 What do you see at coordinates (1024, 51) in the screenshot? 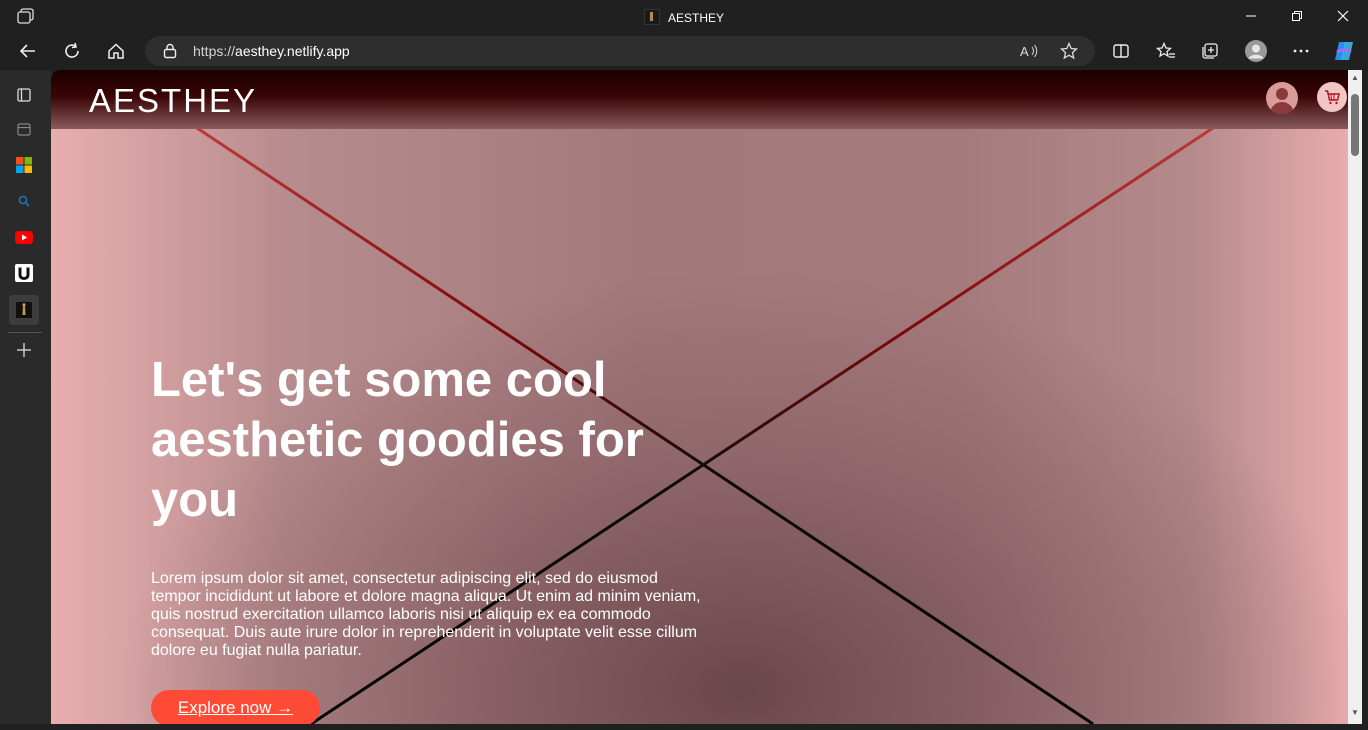
I see `svg-text: A` at bounding box center [1024, 51].